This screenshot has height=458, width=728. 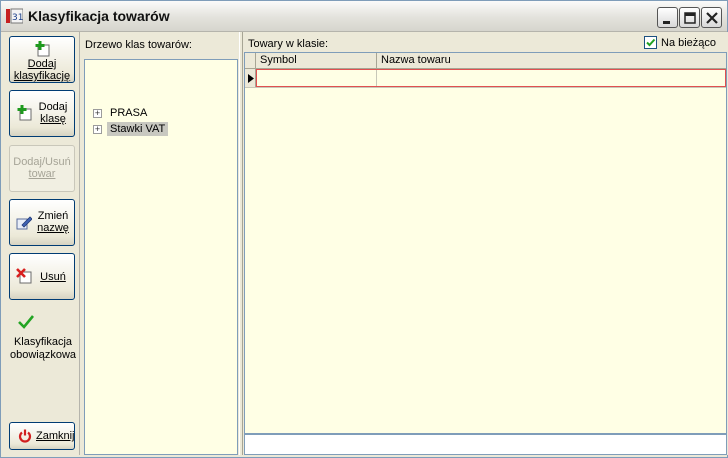 What do you see at coordinates (55, 436) in the screenshot?
I see `close-button-label: Zamknij` at bounding box center [55, 436].